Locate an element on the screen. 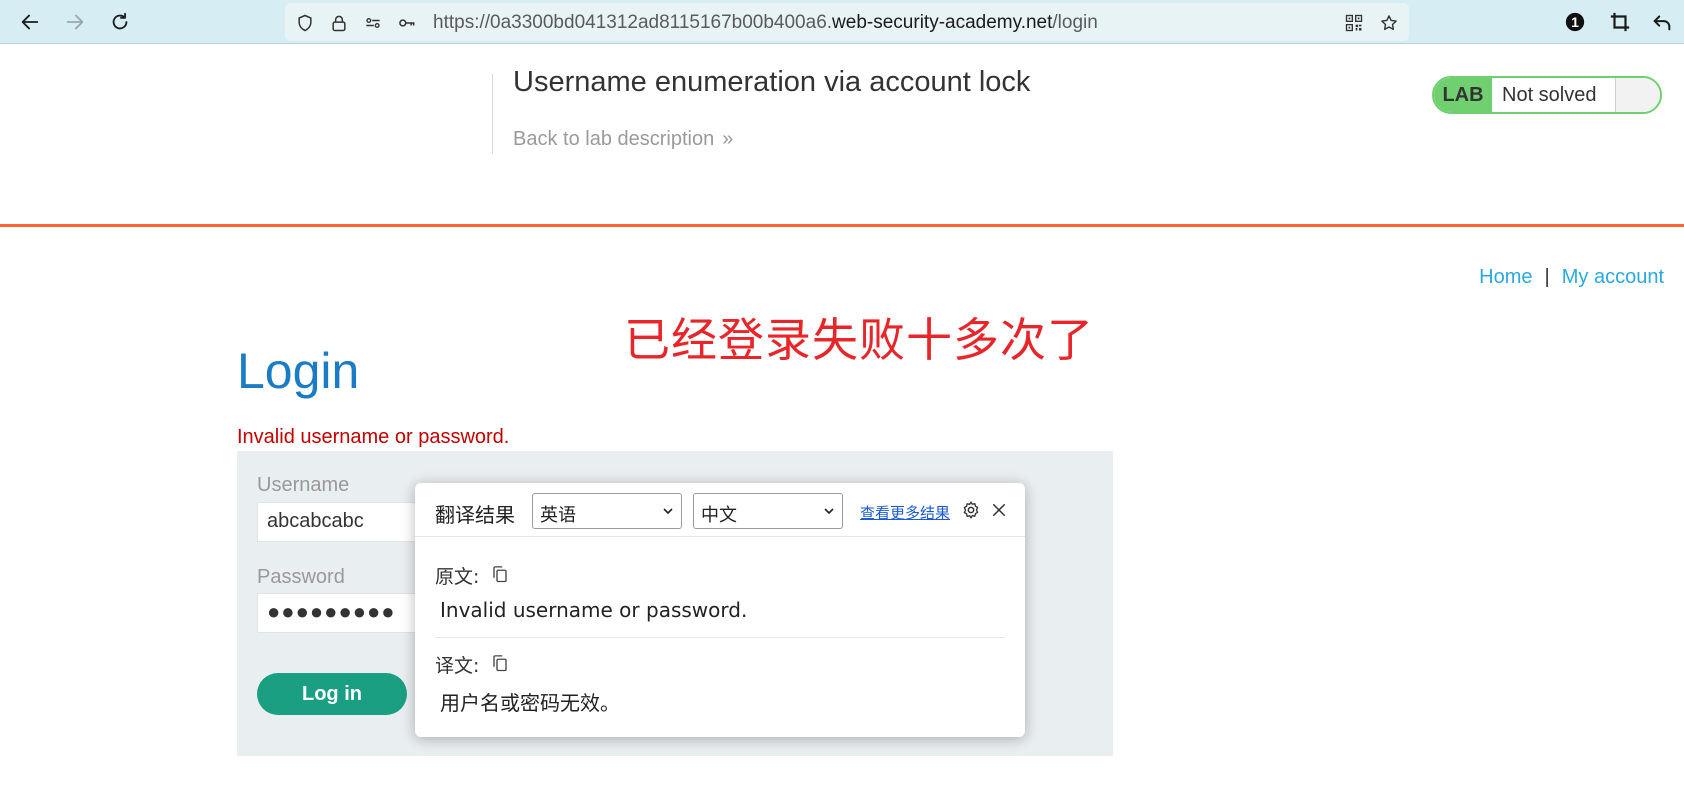 The image size is (1684, 806). password-label: Password is located at coordinates (301, 577).